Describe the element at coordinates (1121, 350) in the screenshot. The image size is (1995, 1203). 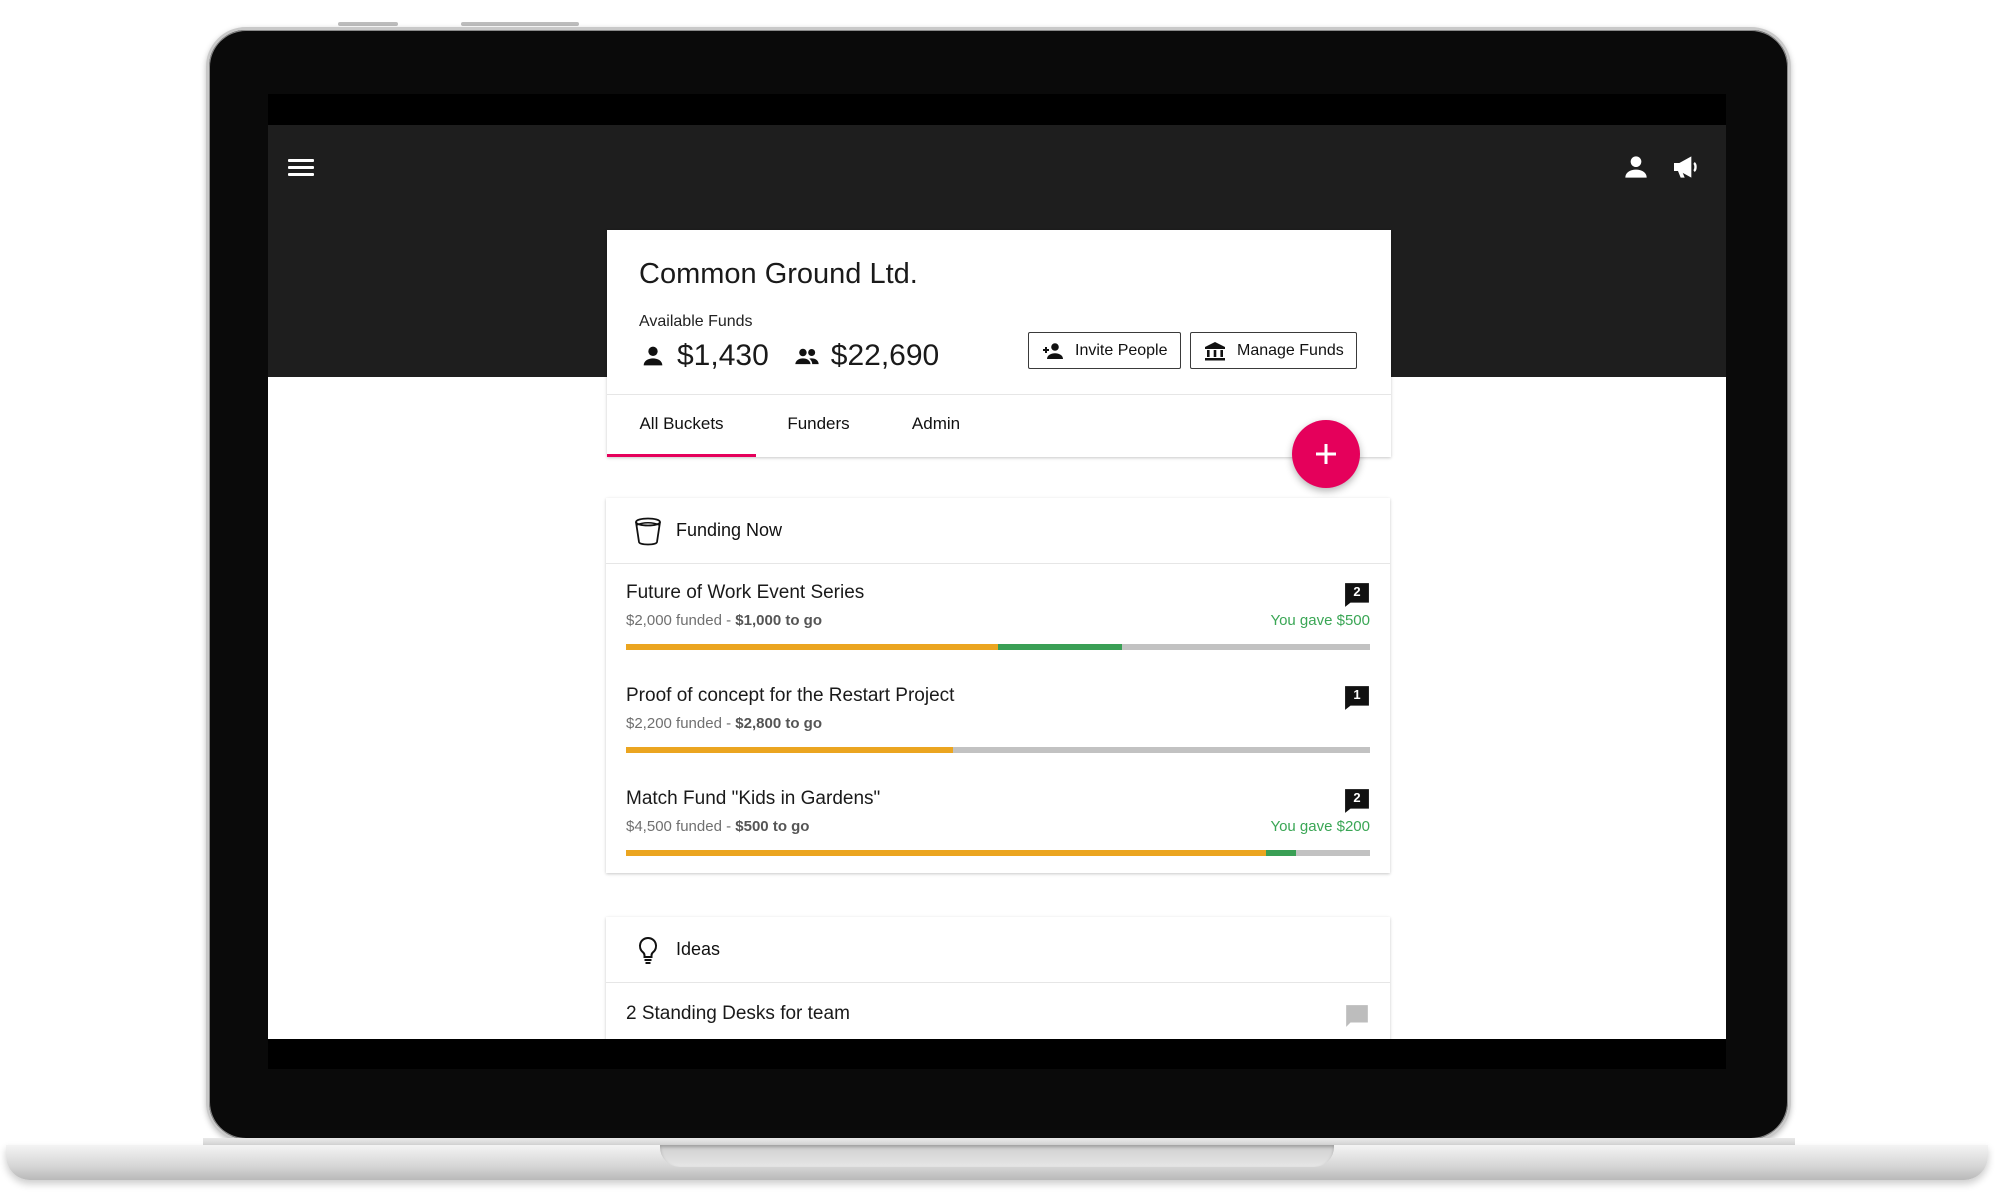
I see `invite-people-label: Invite People` at that location.